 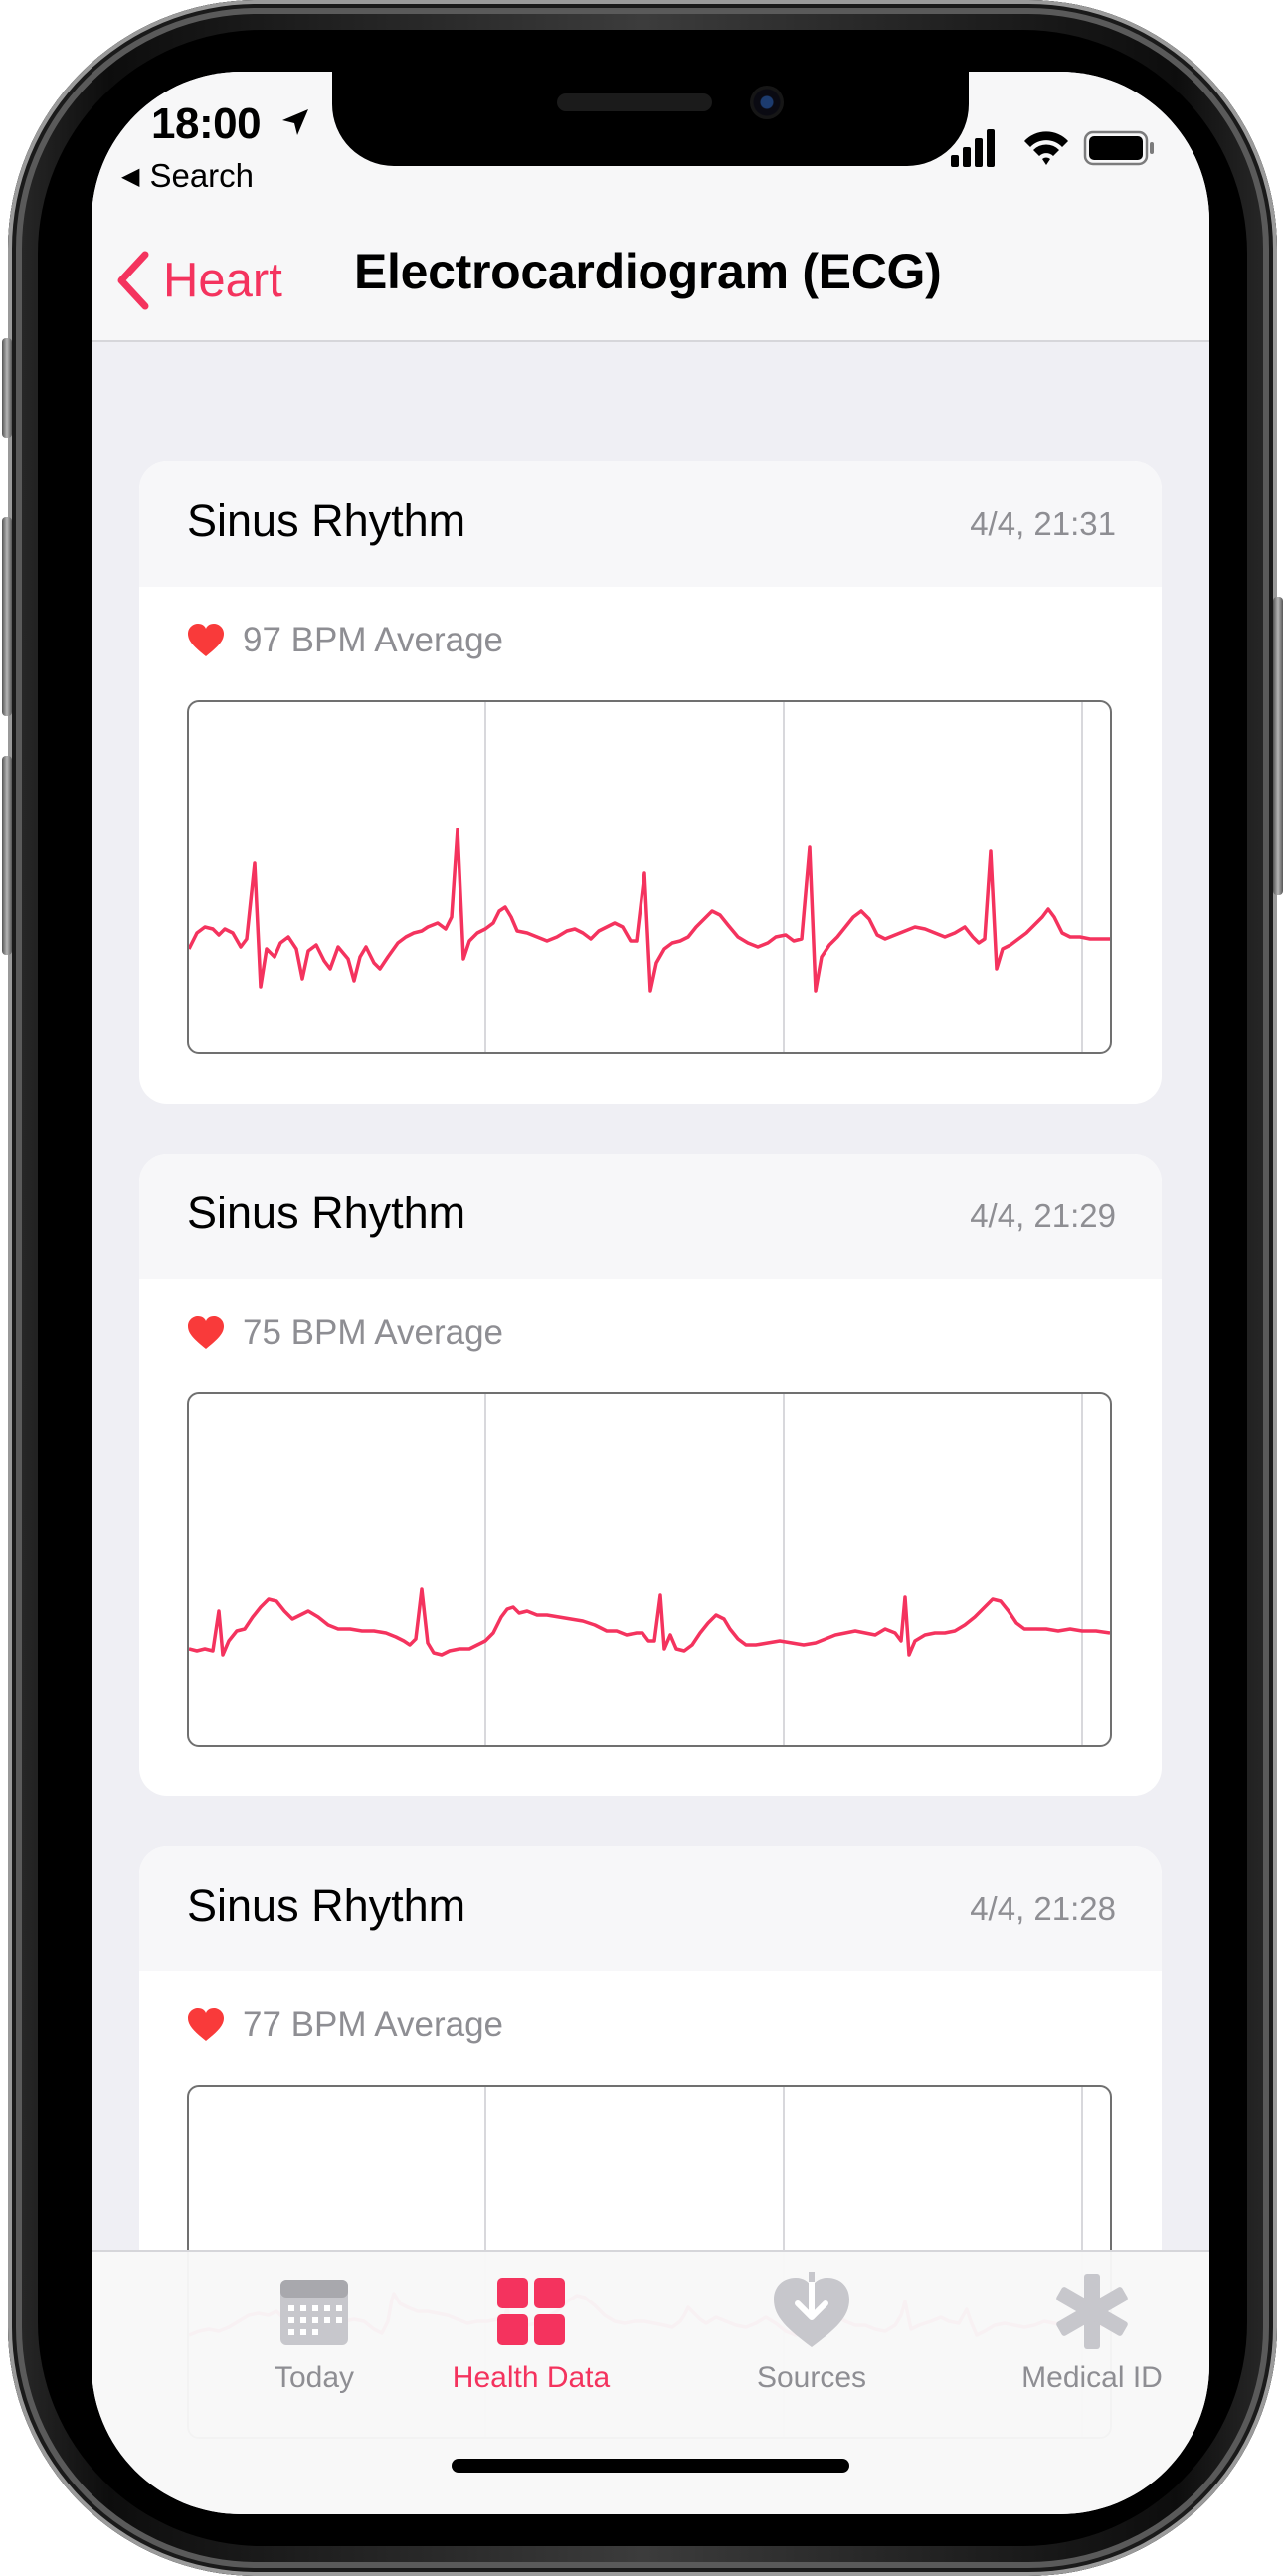 What do you see at coordinates (532, 2377) in the screenshot?
I see `tab-health-data-label: Health Data` at bounding box center [532, 2377].